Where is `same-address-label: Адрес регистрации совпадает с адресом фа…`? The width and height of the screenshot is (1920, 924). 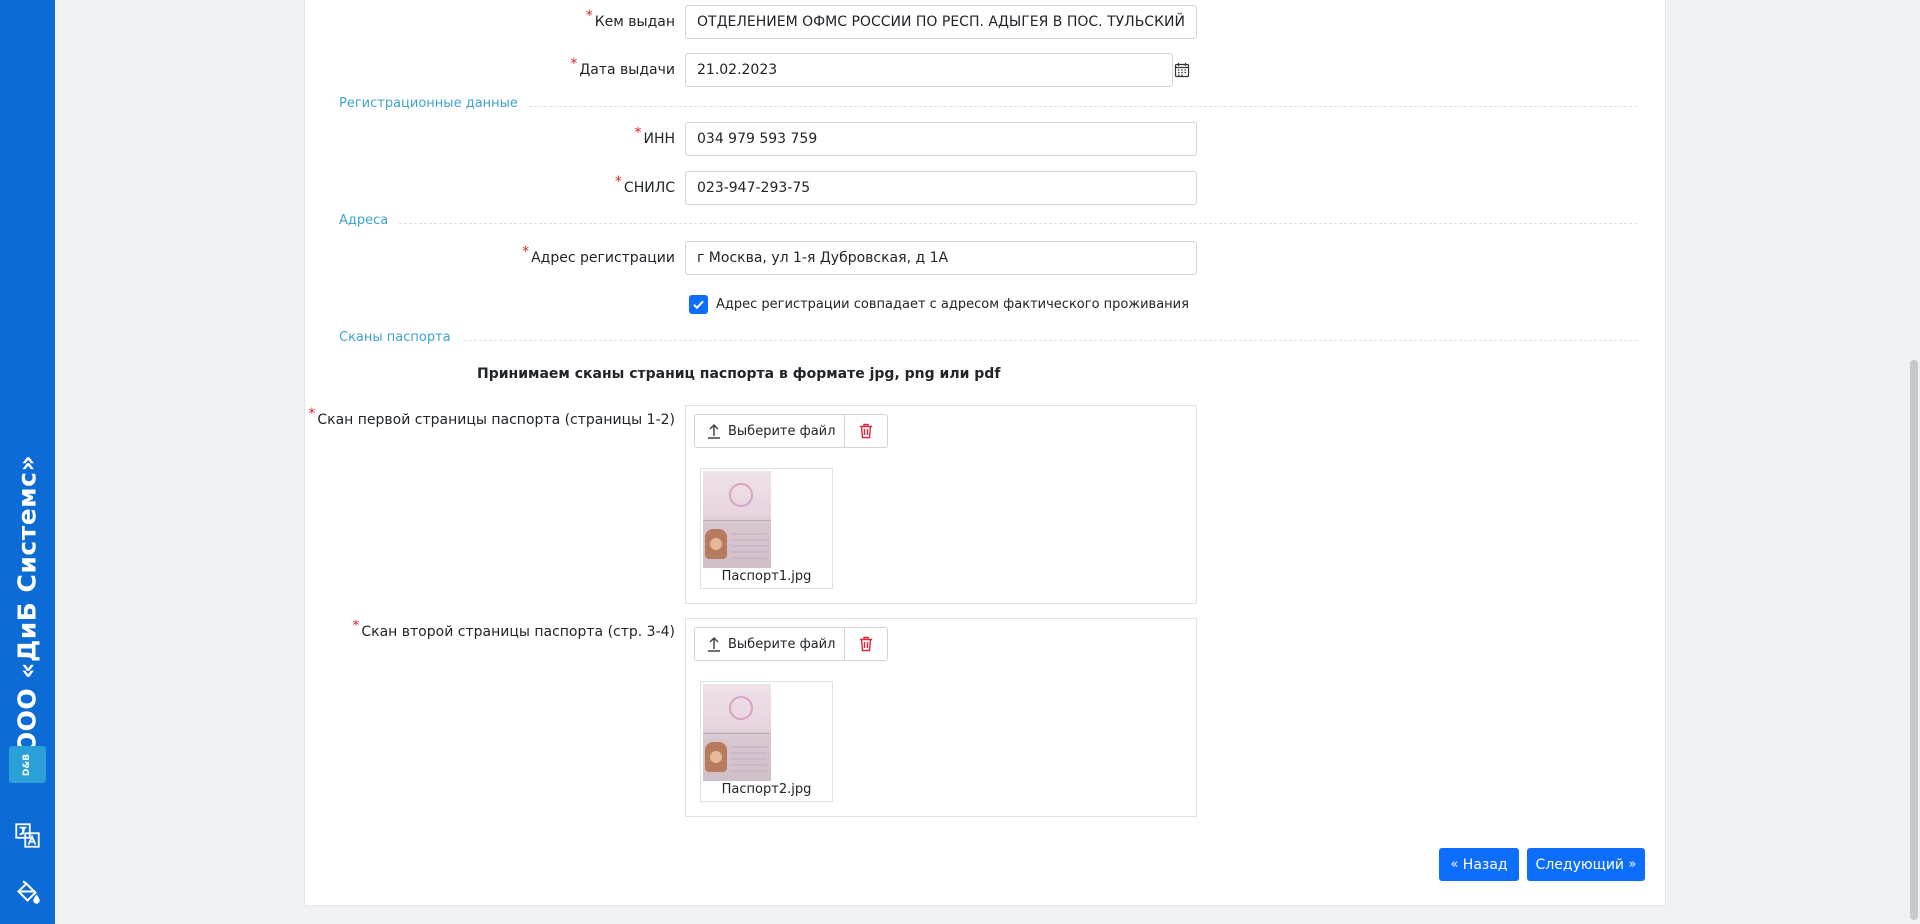
same-address-label: Адрес регистрации совпадает с адресом фа… is located at coordinates (952, 304).